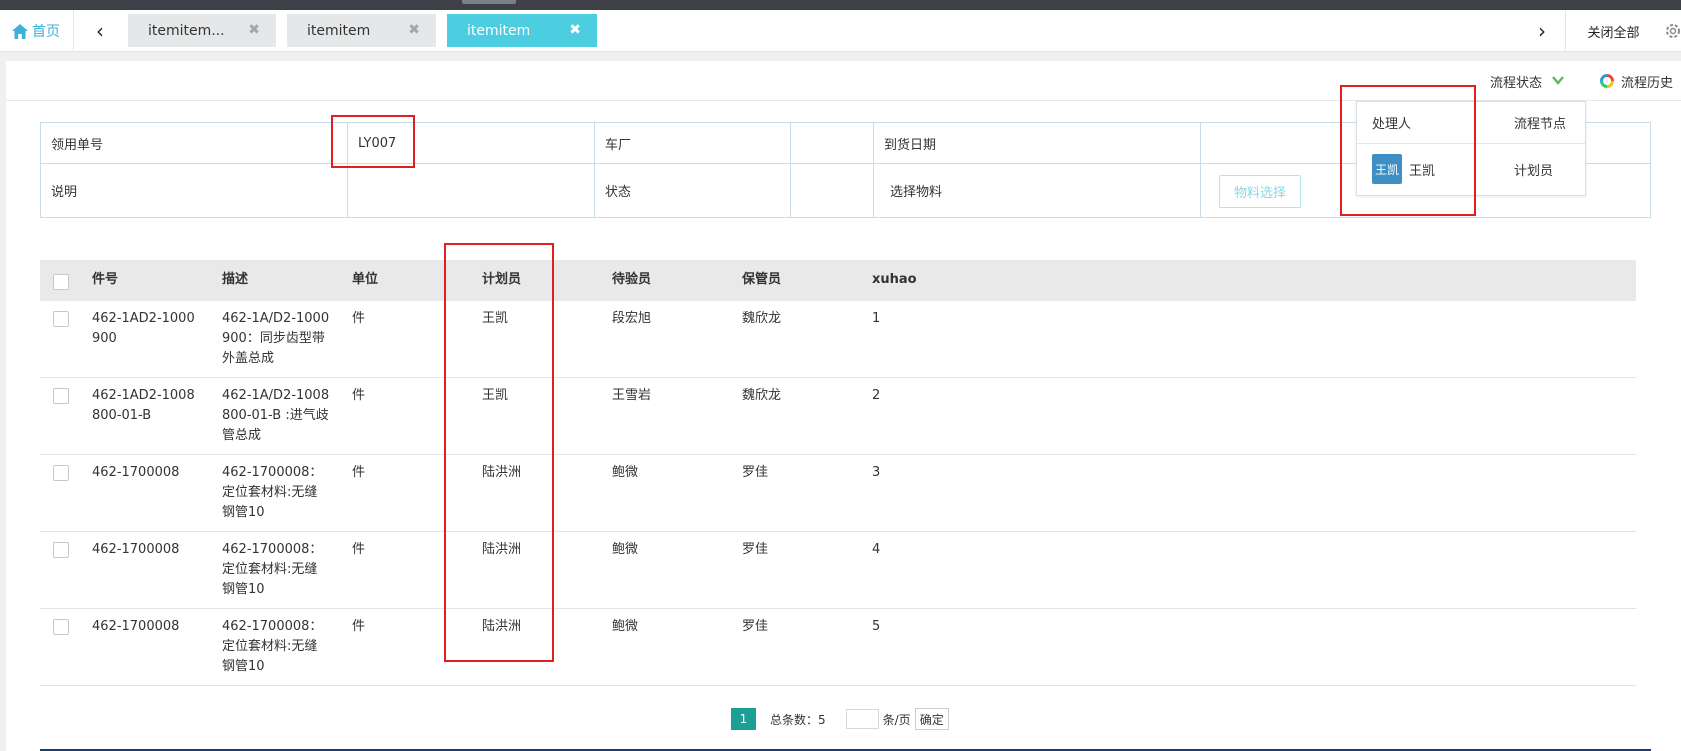 This screenshot has height=751, width=1681. I want to click on page-1-button: 1, so click(743, 719).